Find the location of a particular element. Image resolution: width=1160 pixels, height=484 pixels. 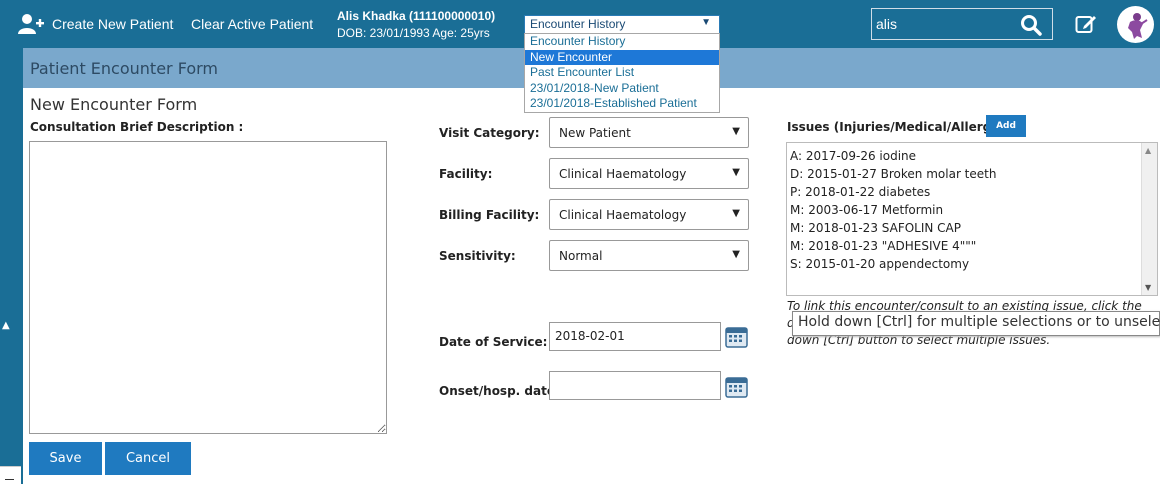

sensitivity-select: Normal ▼ is located at coordinates (649, 255).